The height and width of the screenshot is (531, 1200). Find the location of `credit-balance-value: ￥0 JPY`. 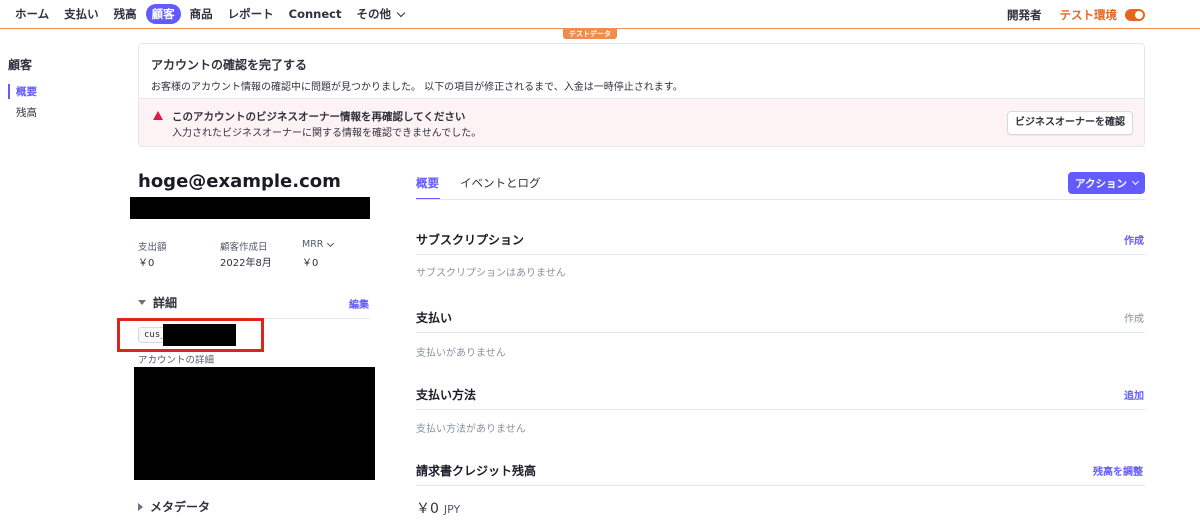

credit-balance-value: ￥0 JPY is located at coordinates (438, 508).